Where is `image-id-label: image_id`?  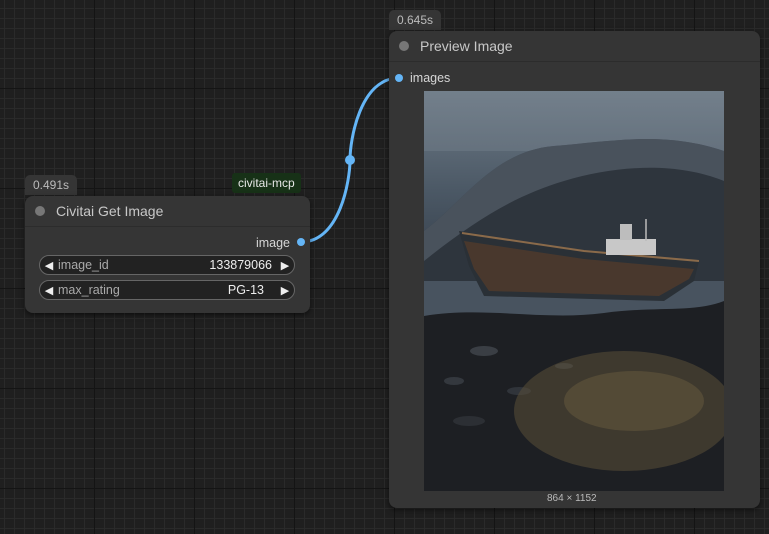 image-id-label: image_id is located at coordinates (83, 265).